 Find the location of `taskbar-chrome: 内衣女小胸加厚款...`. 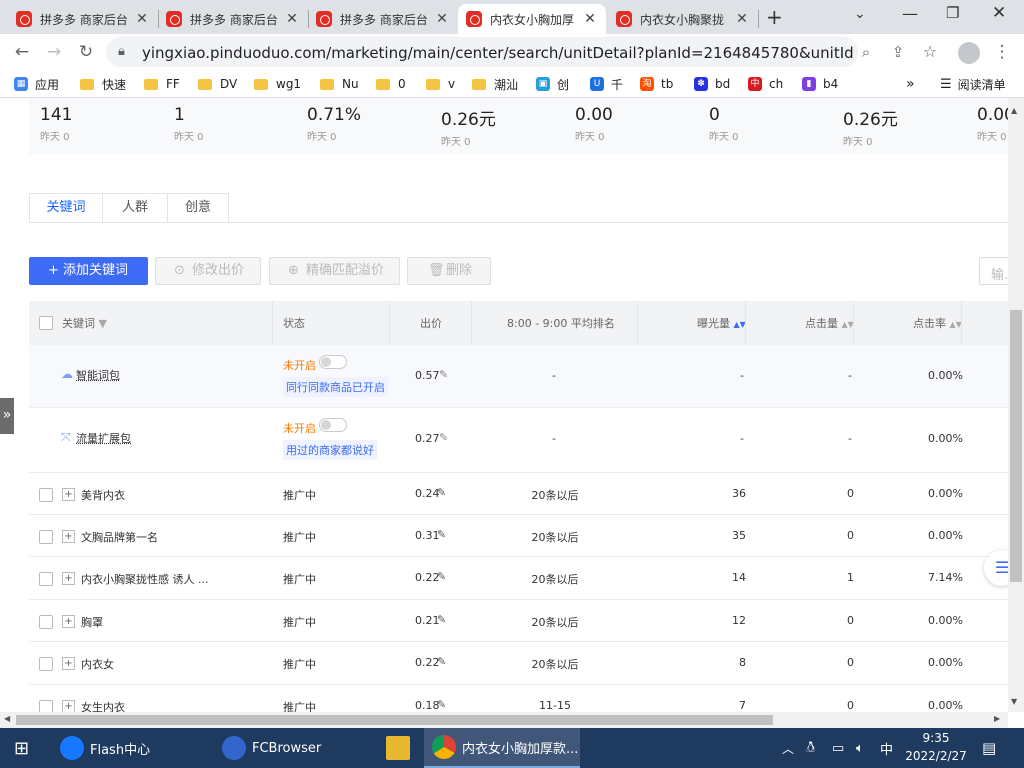

taskbar-chrome: 内衣女小胸加厚款... is located at coordinates (502, 748).